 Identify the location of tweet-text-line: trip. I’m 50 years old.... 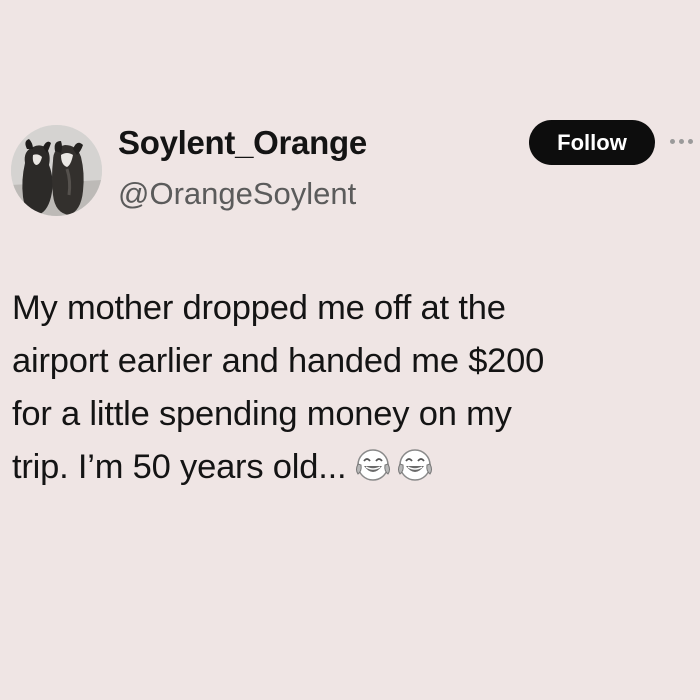
(179, 467).